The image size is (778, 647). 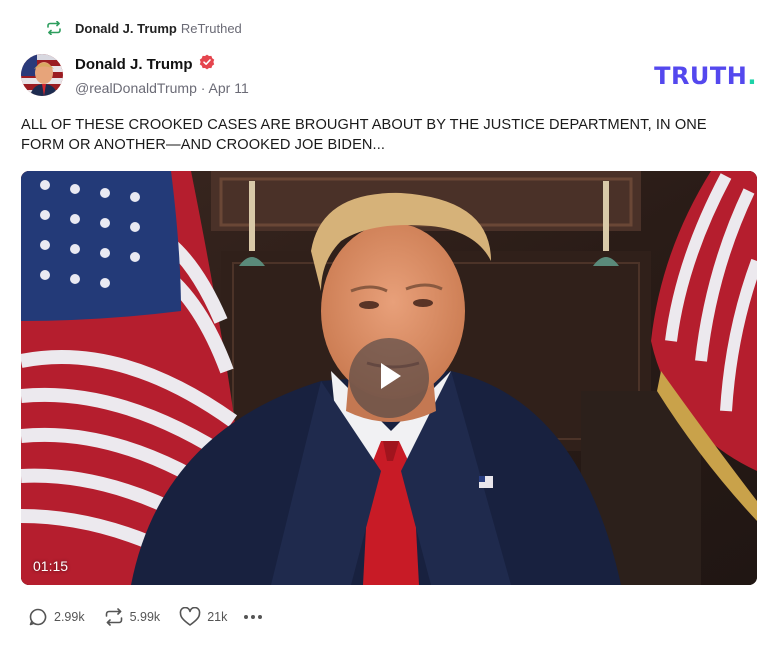 I want to click on post-date: Apr 11, so click(x=229, y=88).